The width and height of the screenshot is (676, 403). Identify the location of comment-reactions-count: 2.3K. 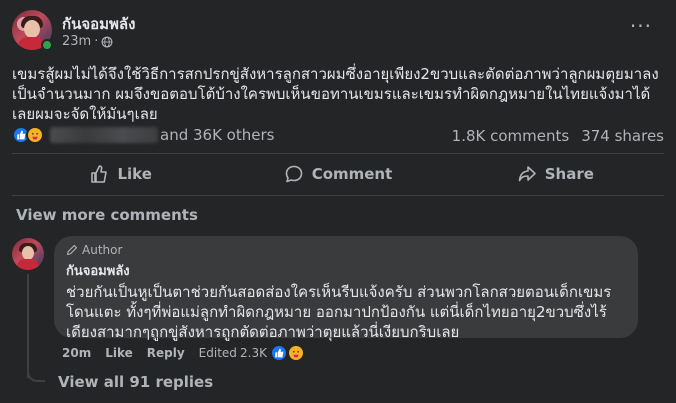
(253, 353).